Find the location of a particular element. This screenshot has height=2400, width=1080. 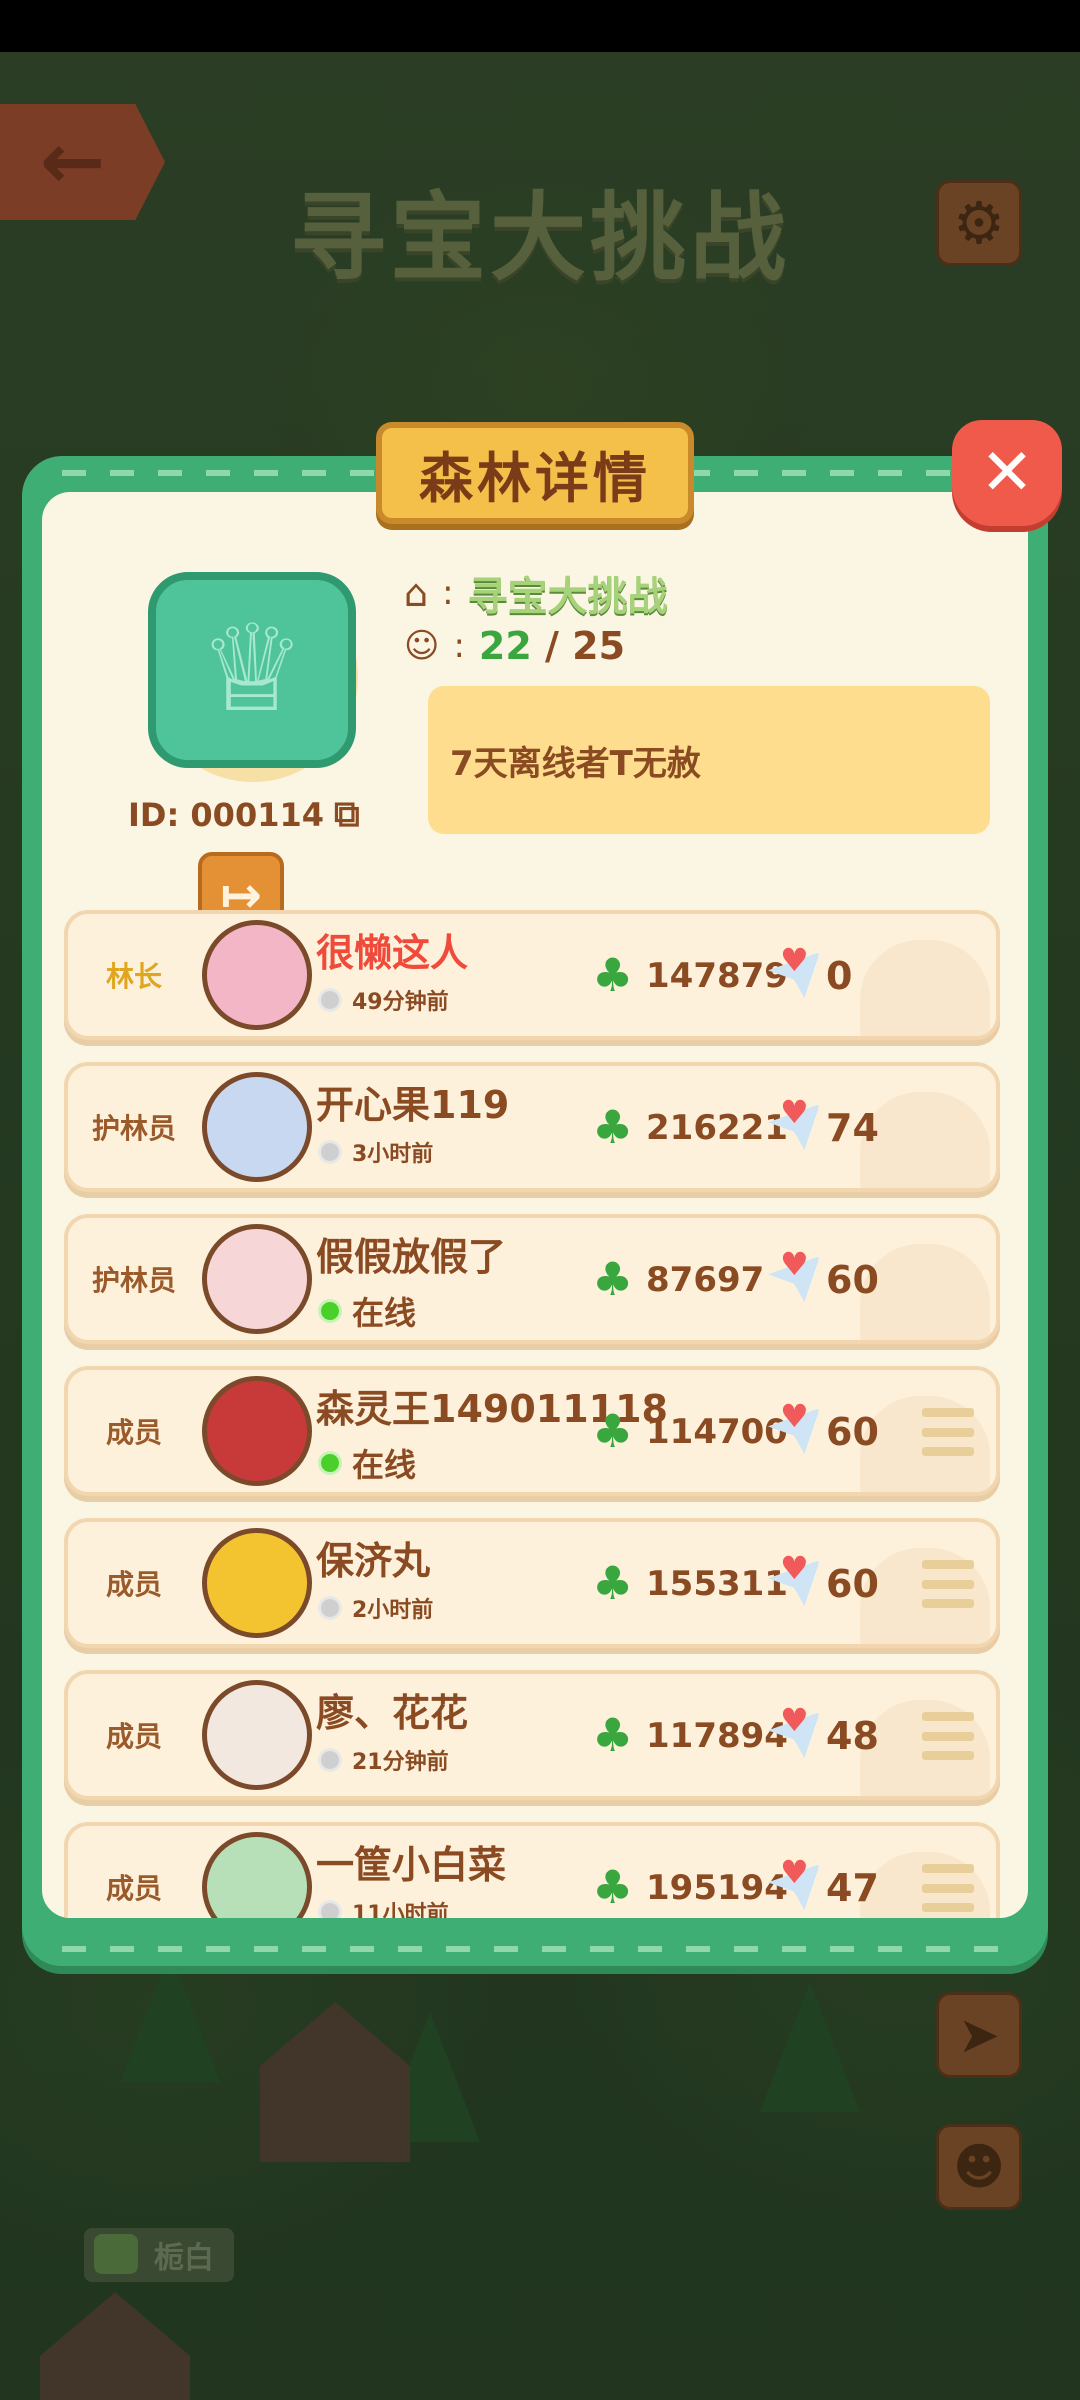

profile-button: ☻ is located at coordinates (979, 2167).